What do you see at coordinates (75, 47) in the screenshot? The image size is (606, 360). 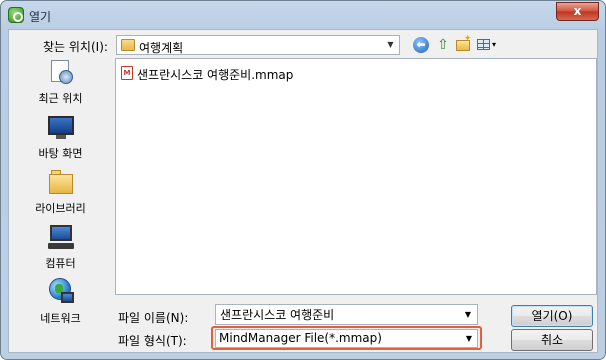 I see `look-in-label: 찾는 위치(I):` at bounding box center [75, 47].